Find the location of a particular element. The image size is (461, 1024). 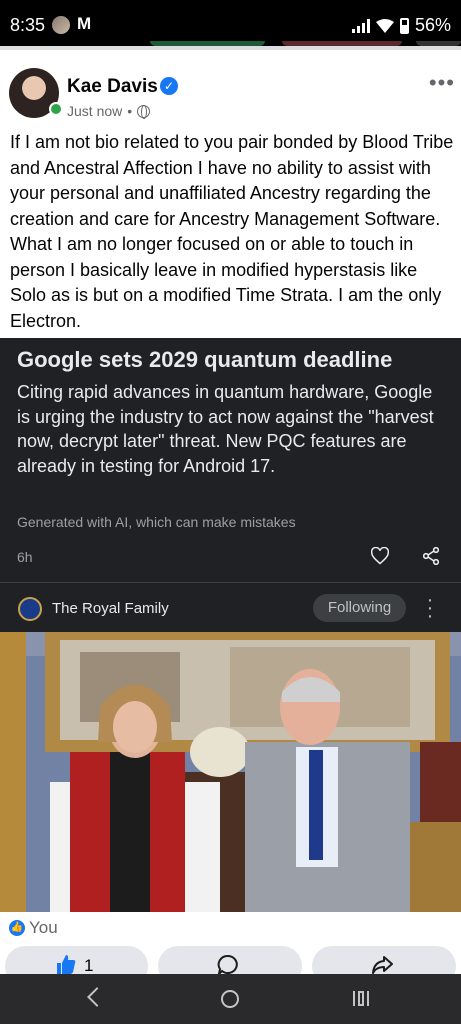

share-arrow-icon is located at coordinates (382, 965).